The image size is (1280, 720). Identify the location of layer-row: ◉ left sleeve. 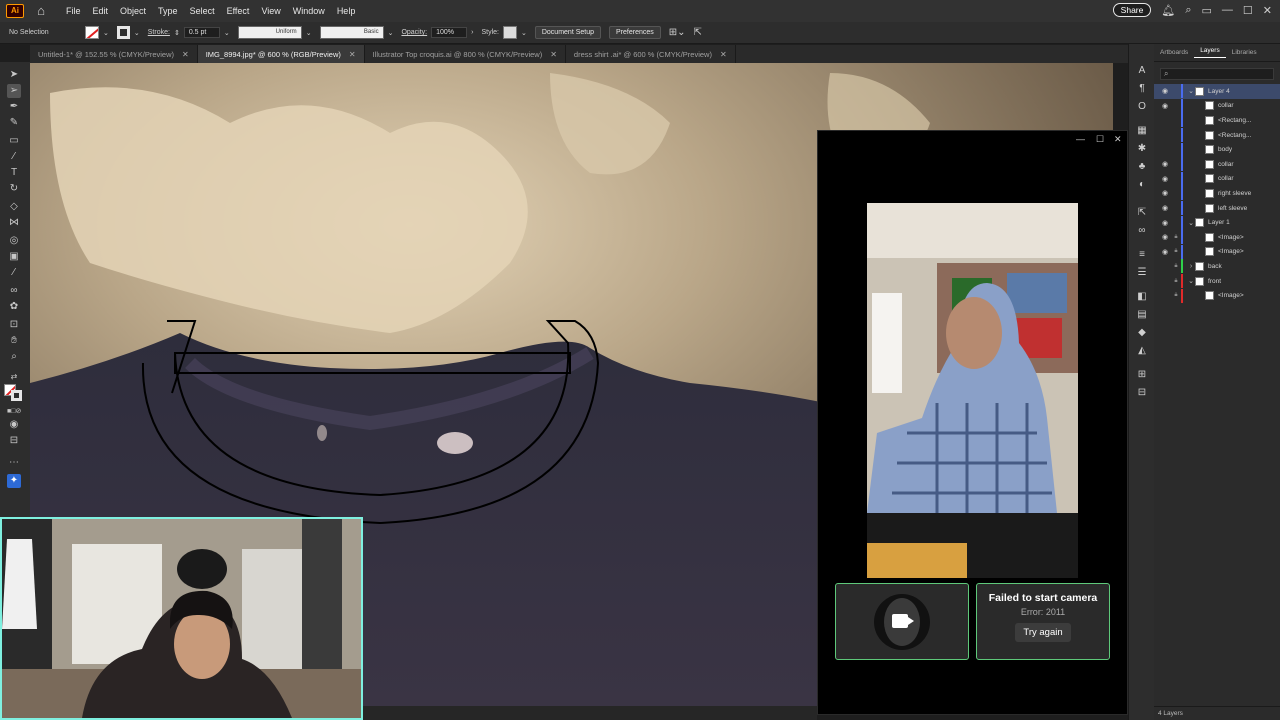
(1217, 208).